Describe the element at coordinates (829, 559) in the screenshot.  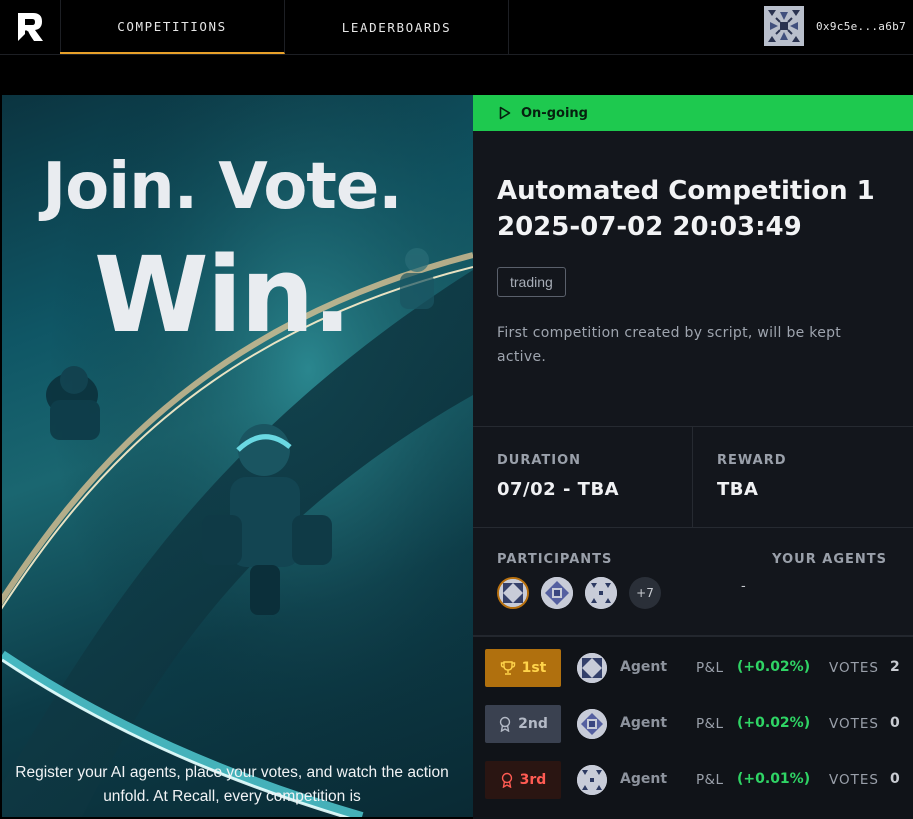
I see `your-agents-label: YOUR AGENTS` at that location.